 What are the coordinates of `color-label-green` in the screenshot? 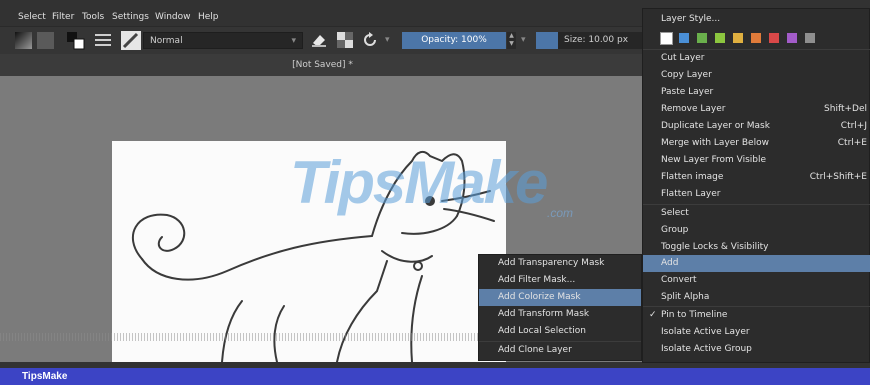 It's located at (702, 38).